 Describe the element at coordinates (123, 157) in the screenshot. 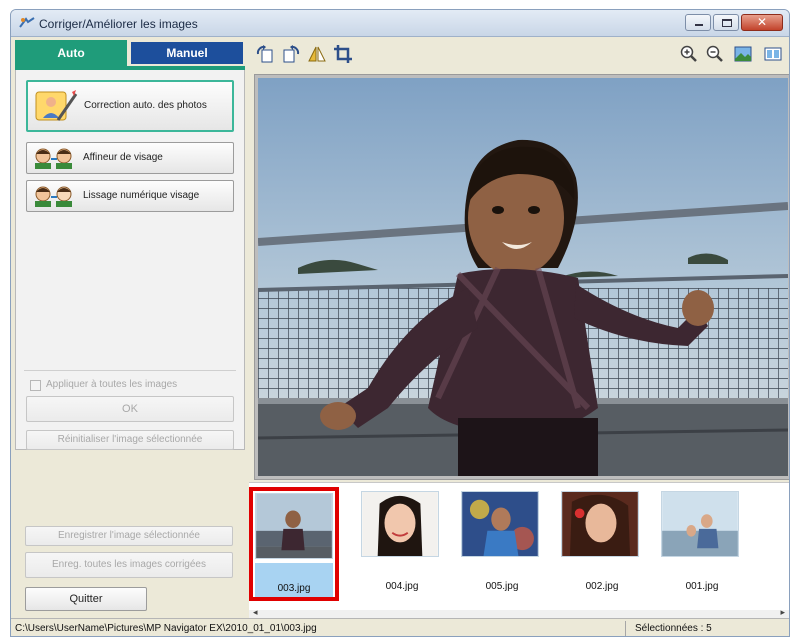

I see `face-sharpener-label: Affineur de visage` at that location.